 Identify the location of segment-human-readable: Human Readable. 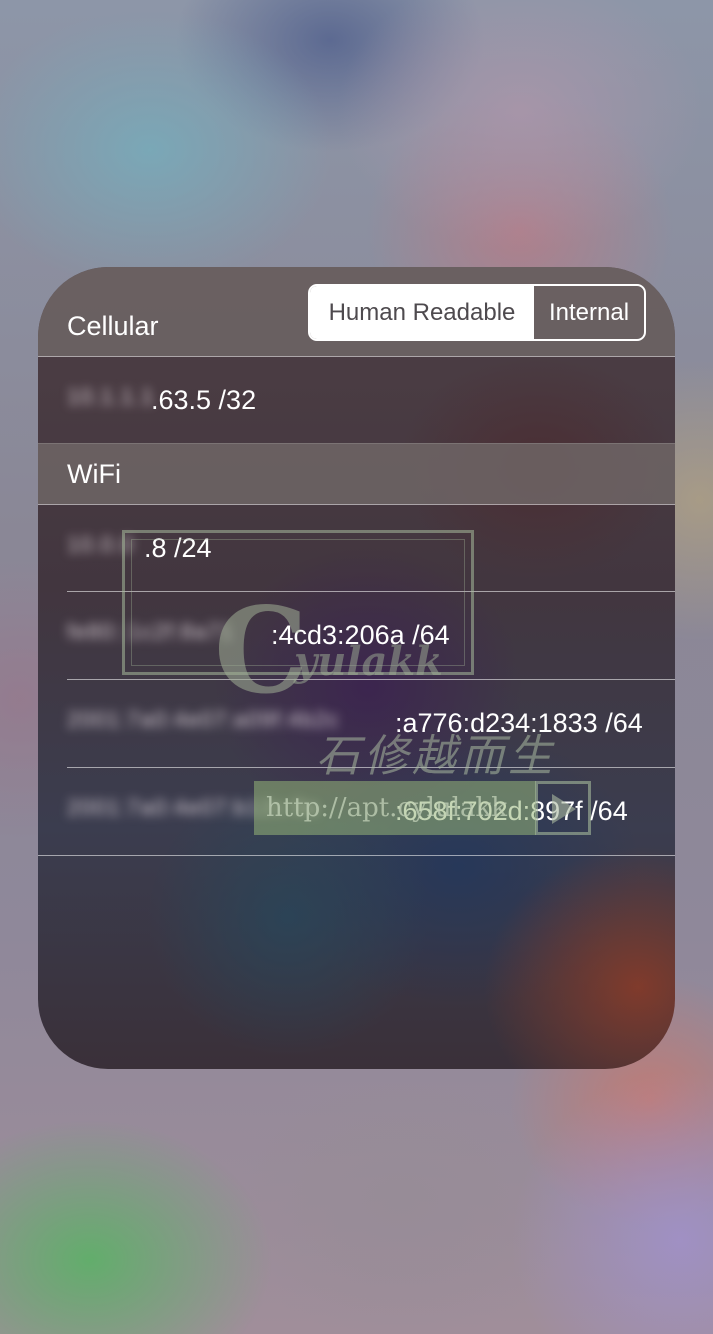
(422, 312).